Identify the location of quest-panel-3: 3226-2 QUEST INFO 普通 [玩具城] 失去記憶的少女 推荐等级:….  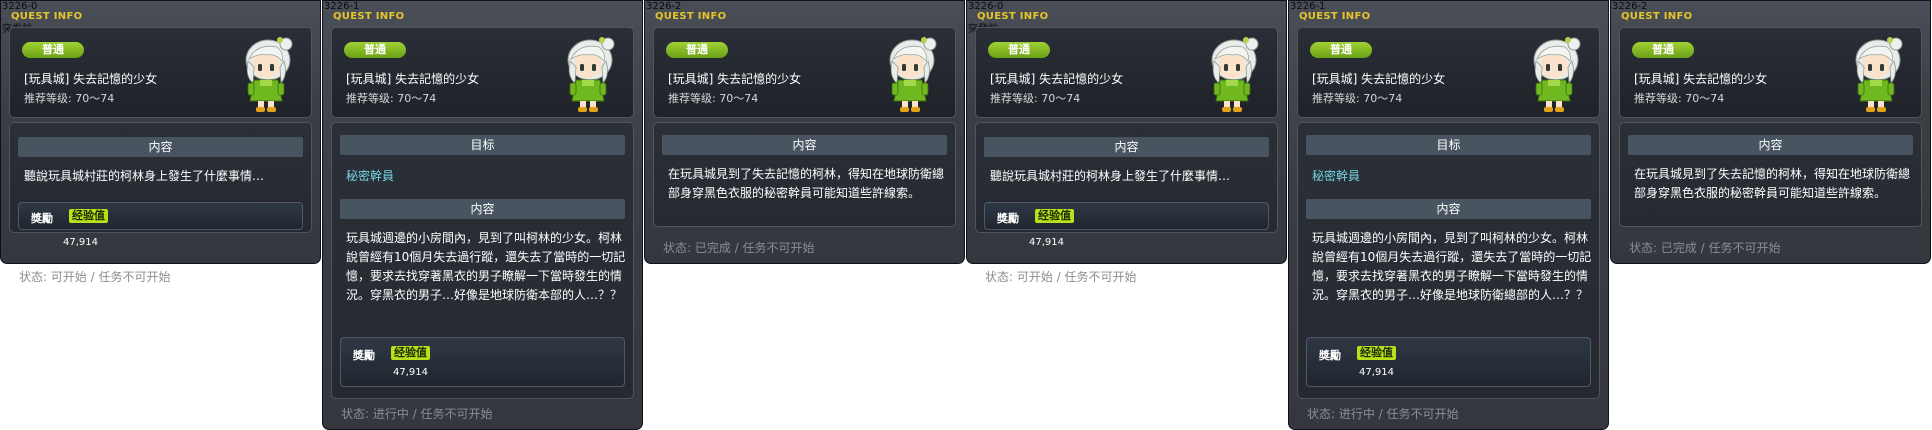
(804, 132).